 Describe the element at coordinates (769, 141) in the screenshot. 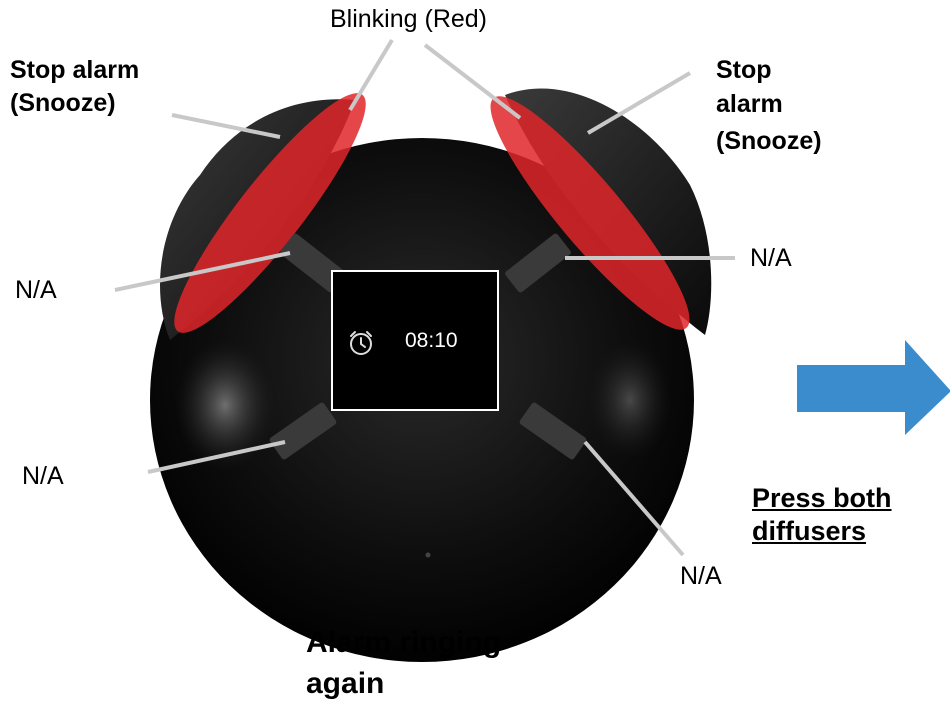

I see `label-stop-alarm-right-3: (Snooze)` at that location.